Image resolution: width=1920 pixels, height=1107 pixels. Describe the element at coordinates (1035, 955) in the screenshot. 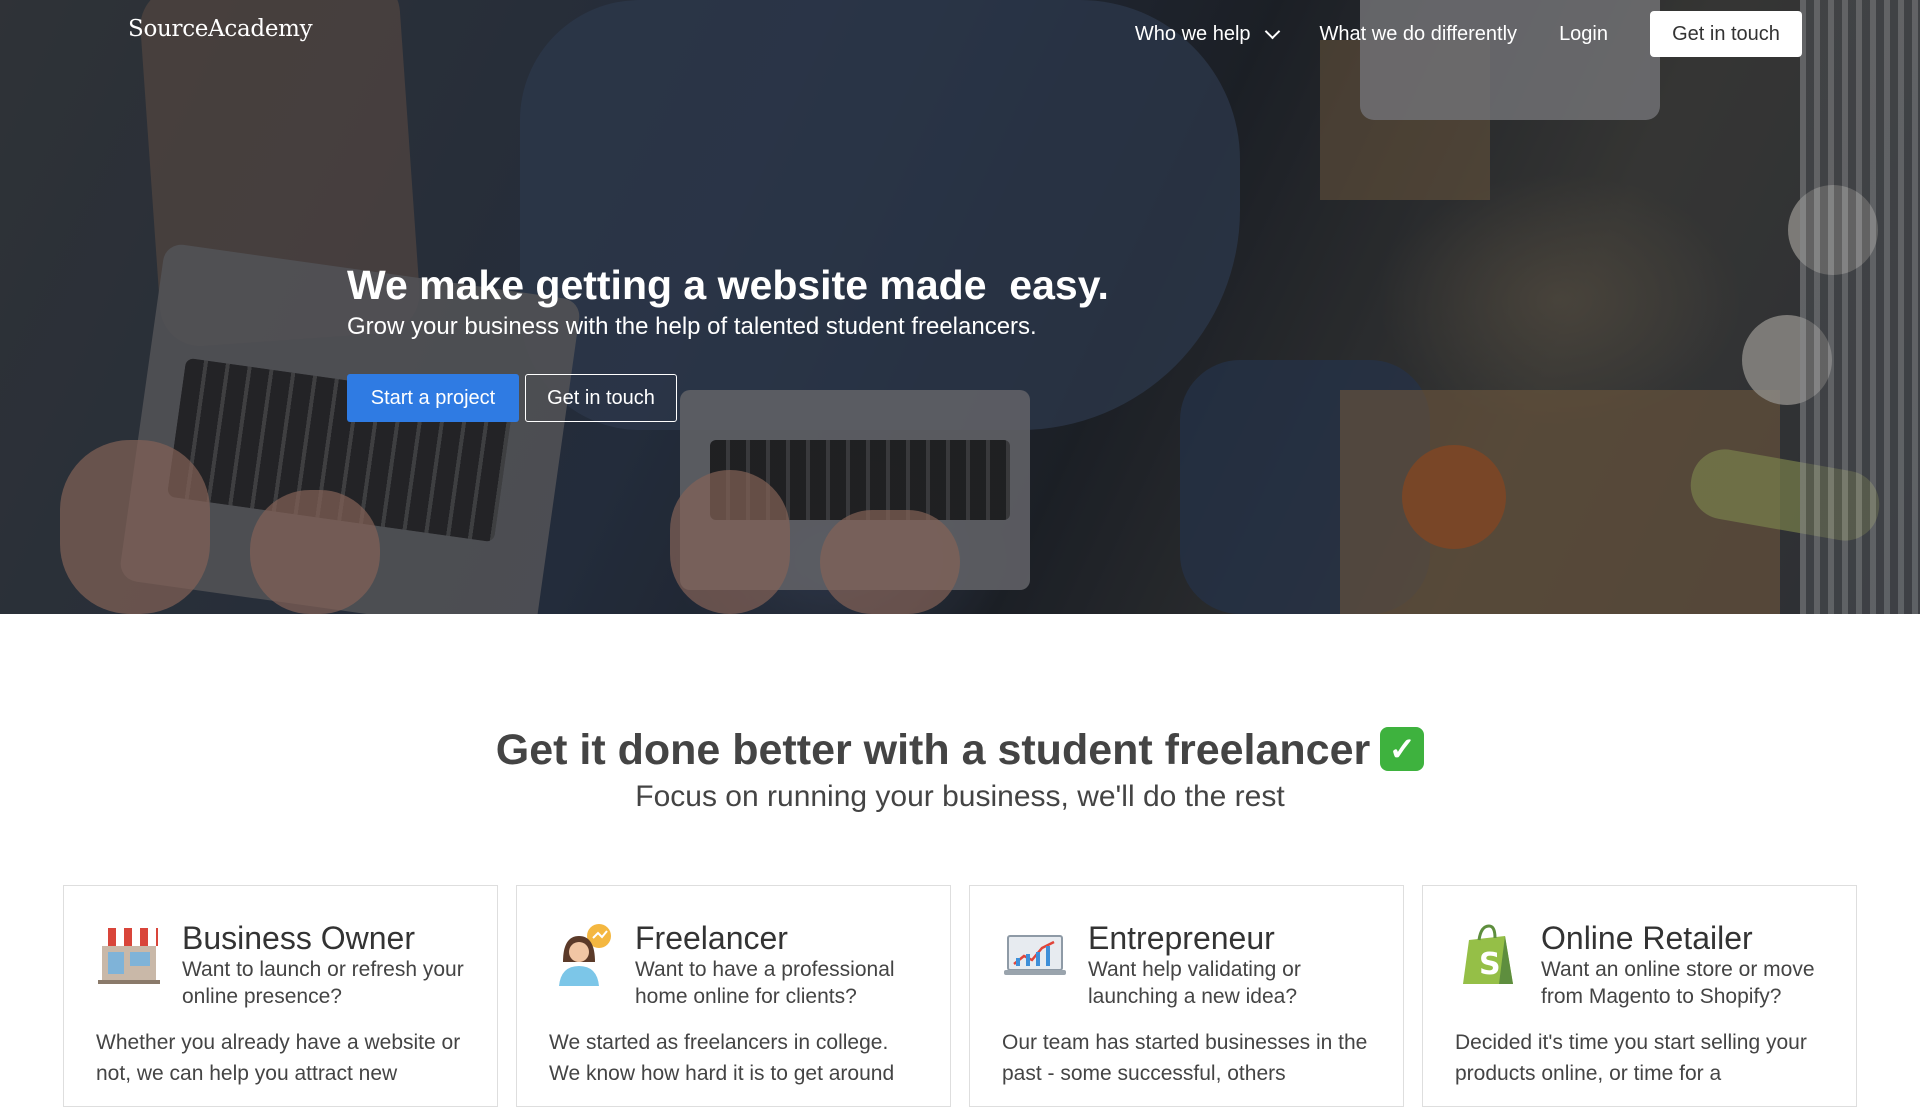

I see `chart-laptop-icon` at that location.